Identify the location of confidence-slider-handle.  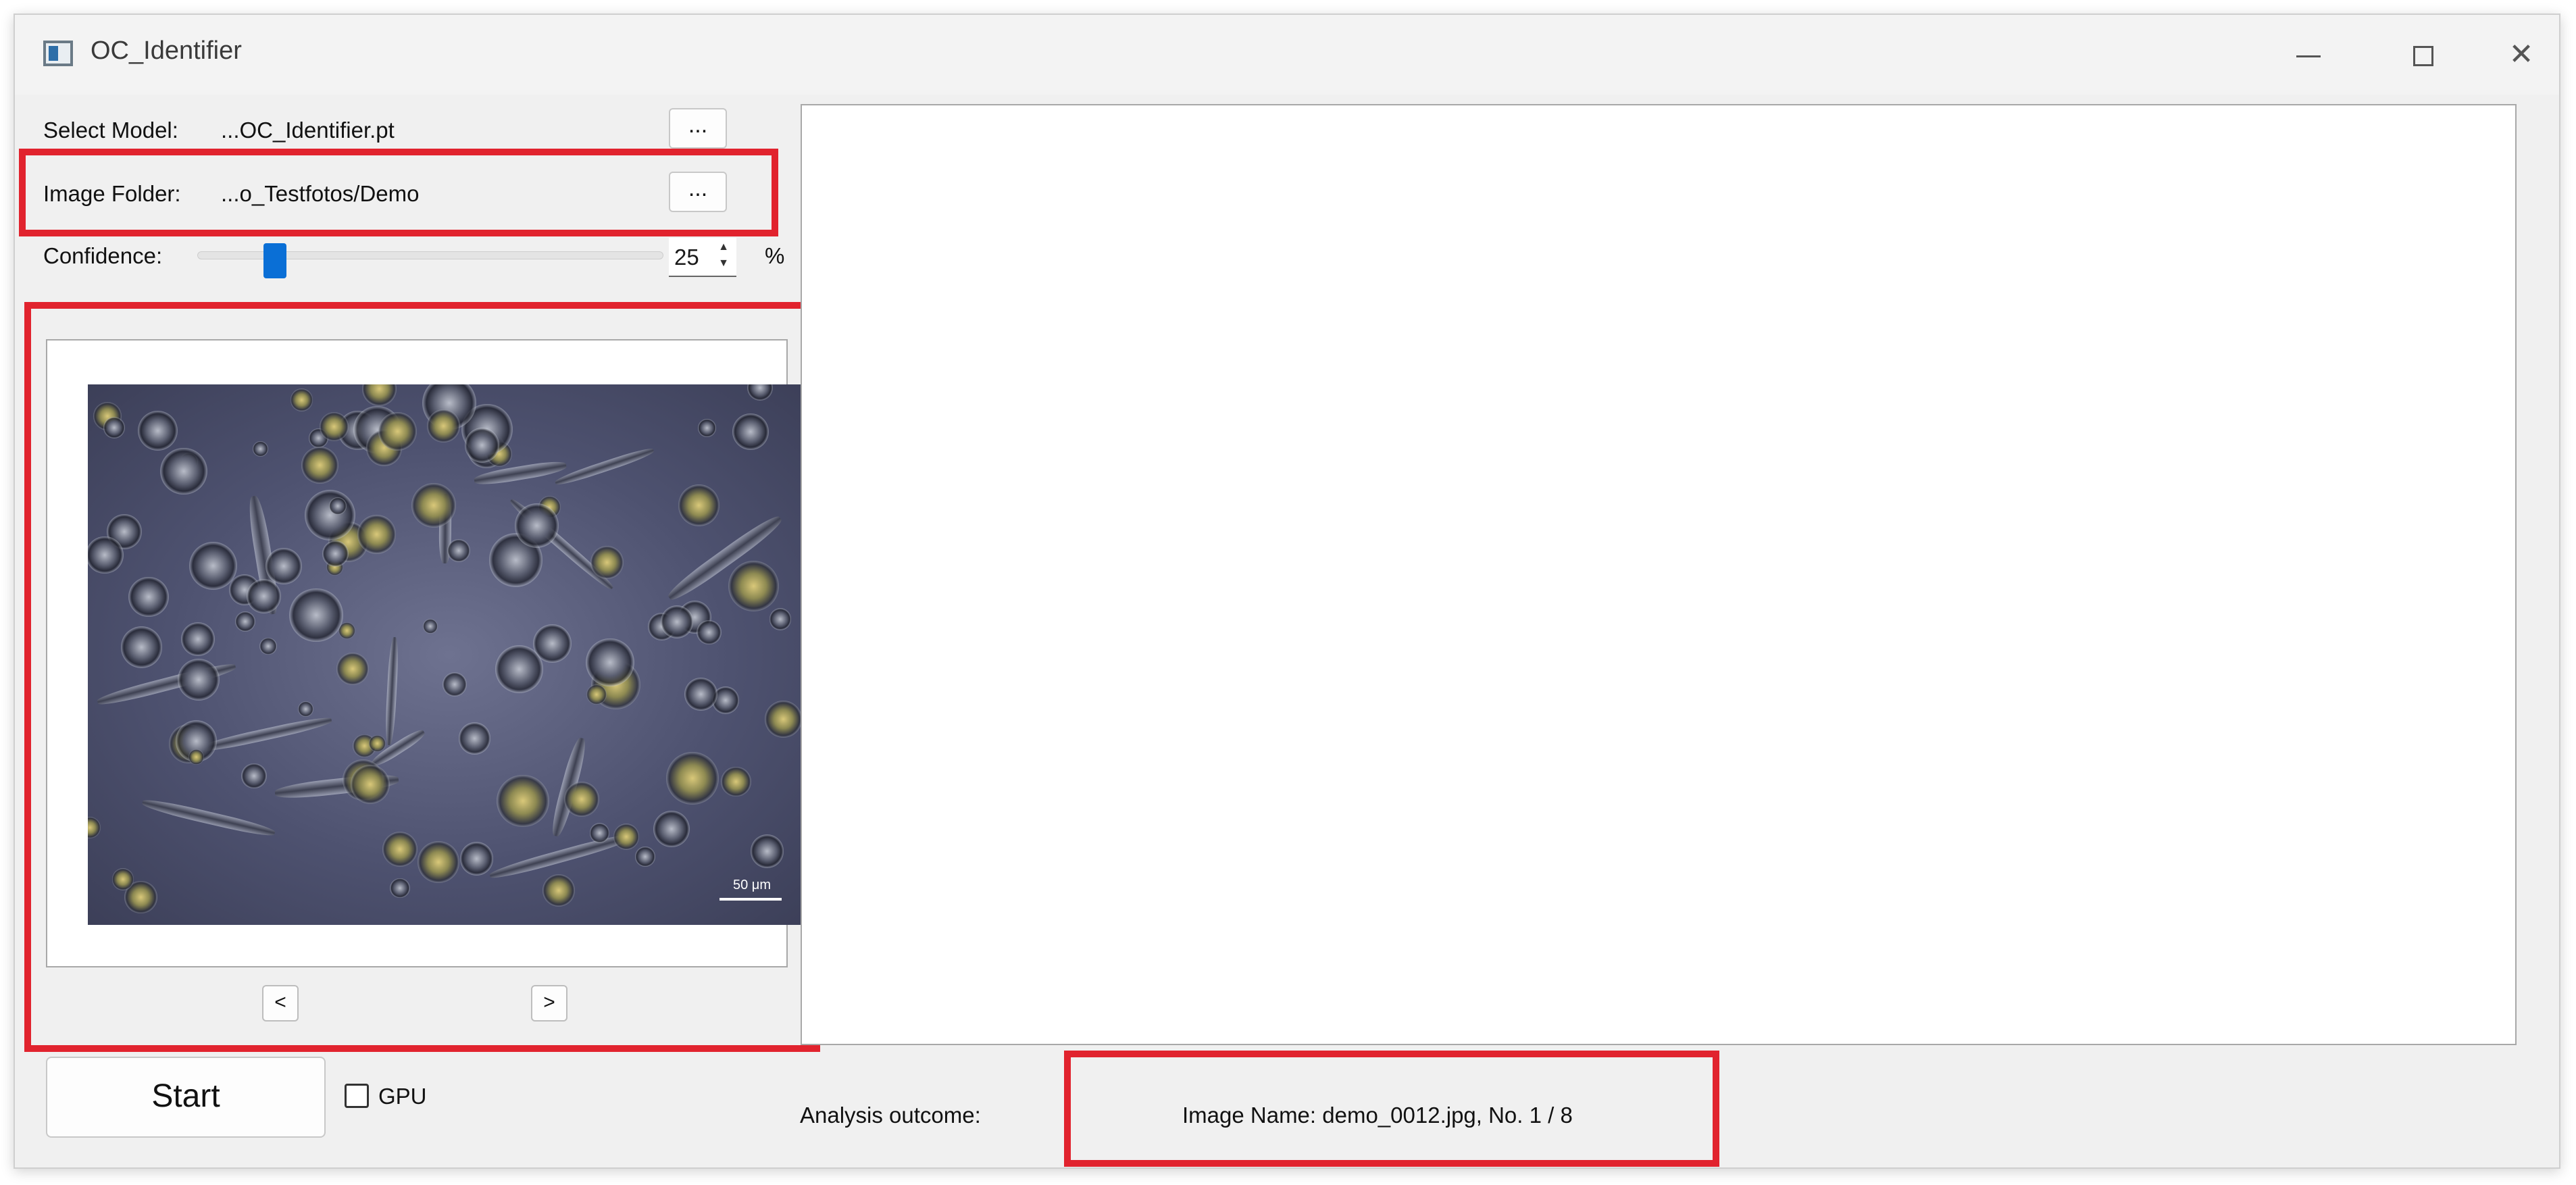
(275, 260).